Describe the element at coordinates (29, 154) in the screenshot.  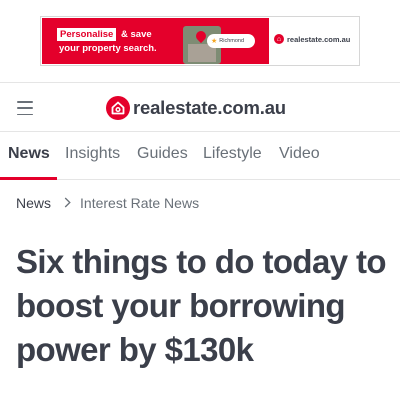
I see `tab-news: News` at that location.